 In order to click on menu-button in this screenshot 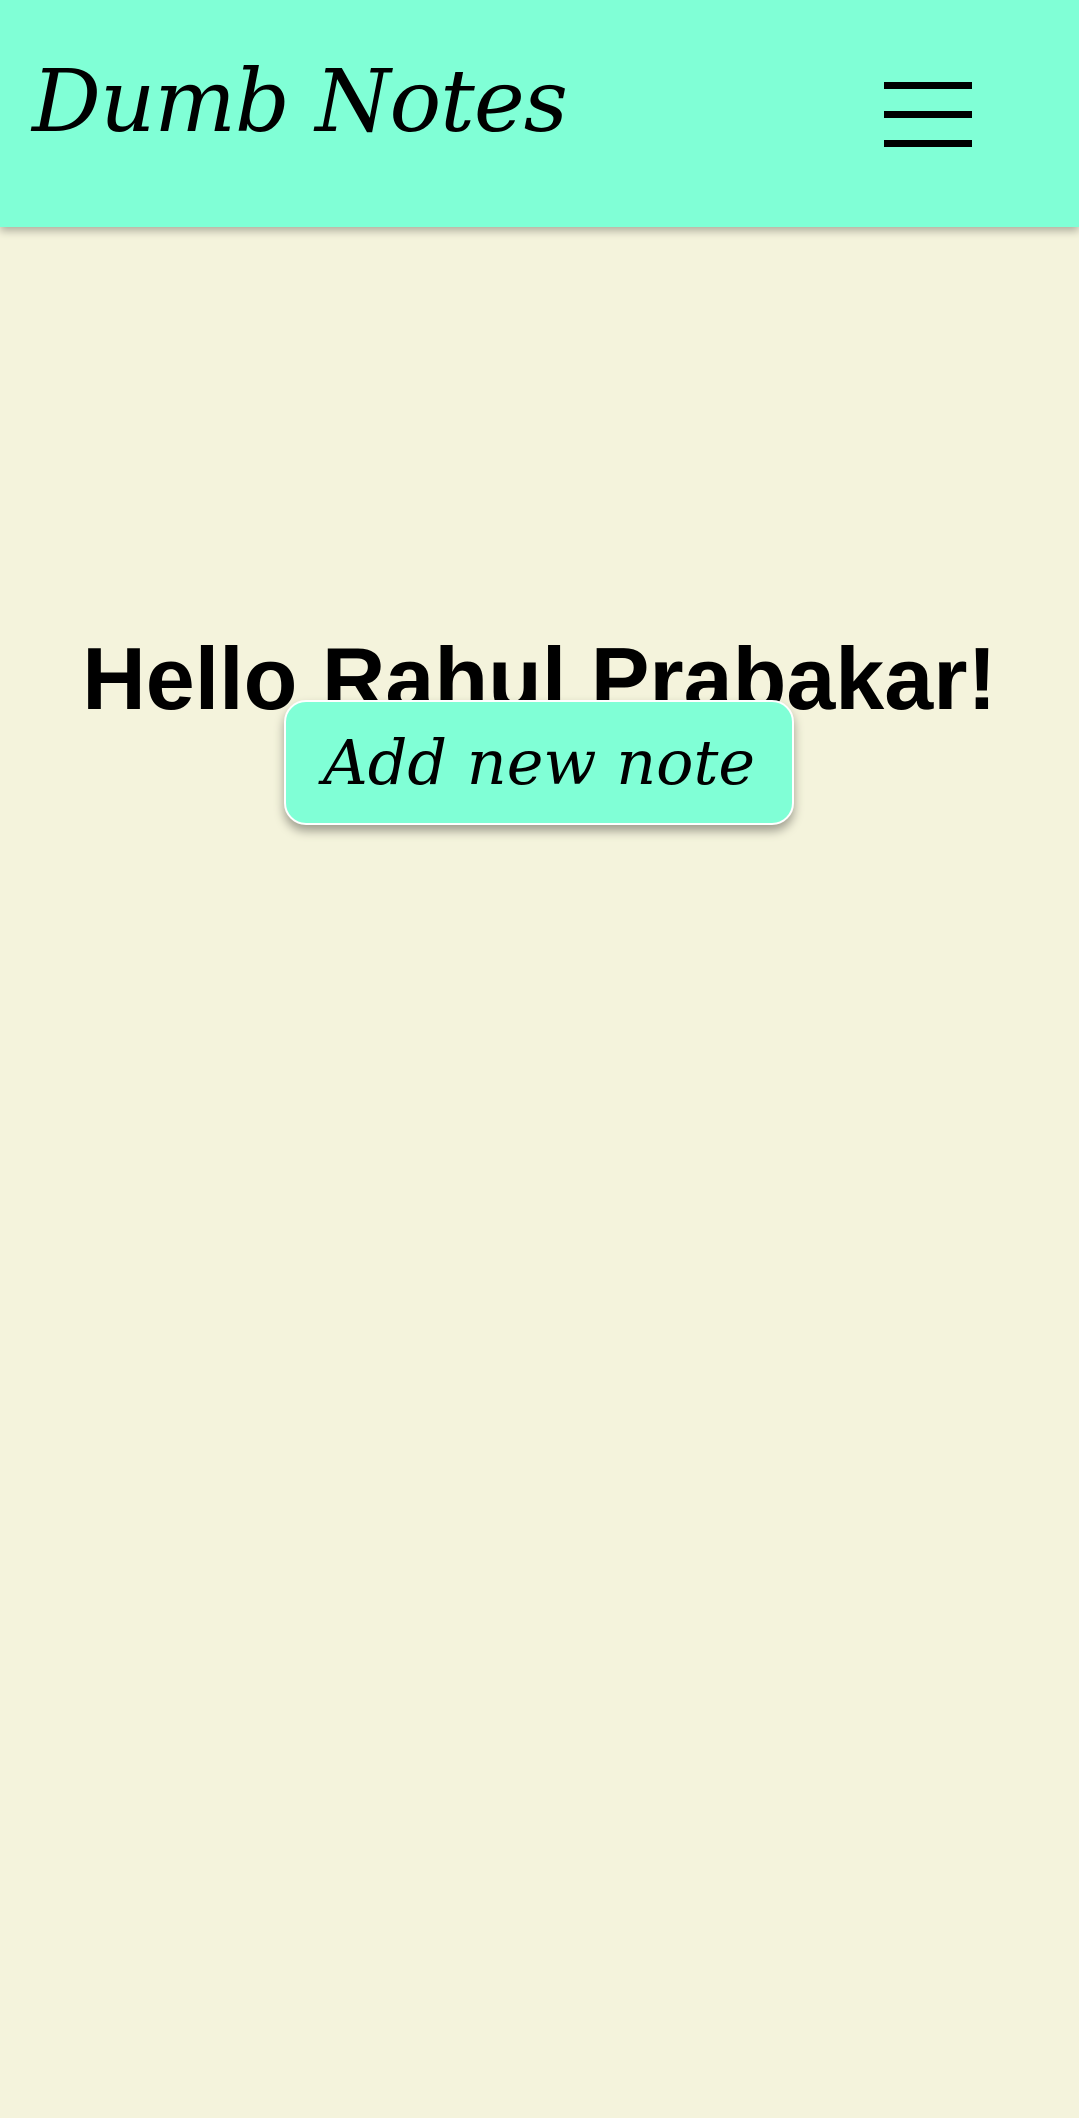, I will do `click(928, 114)`.